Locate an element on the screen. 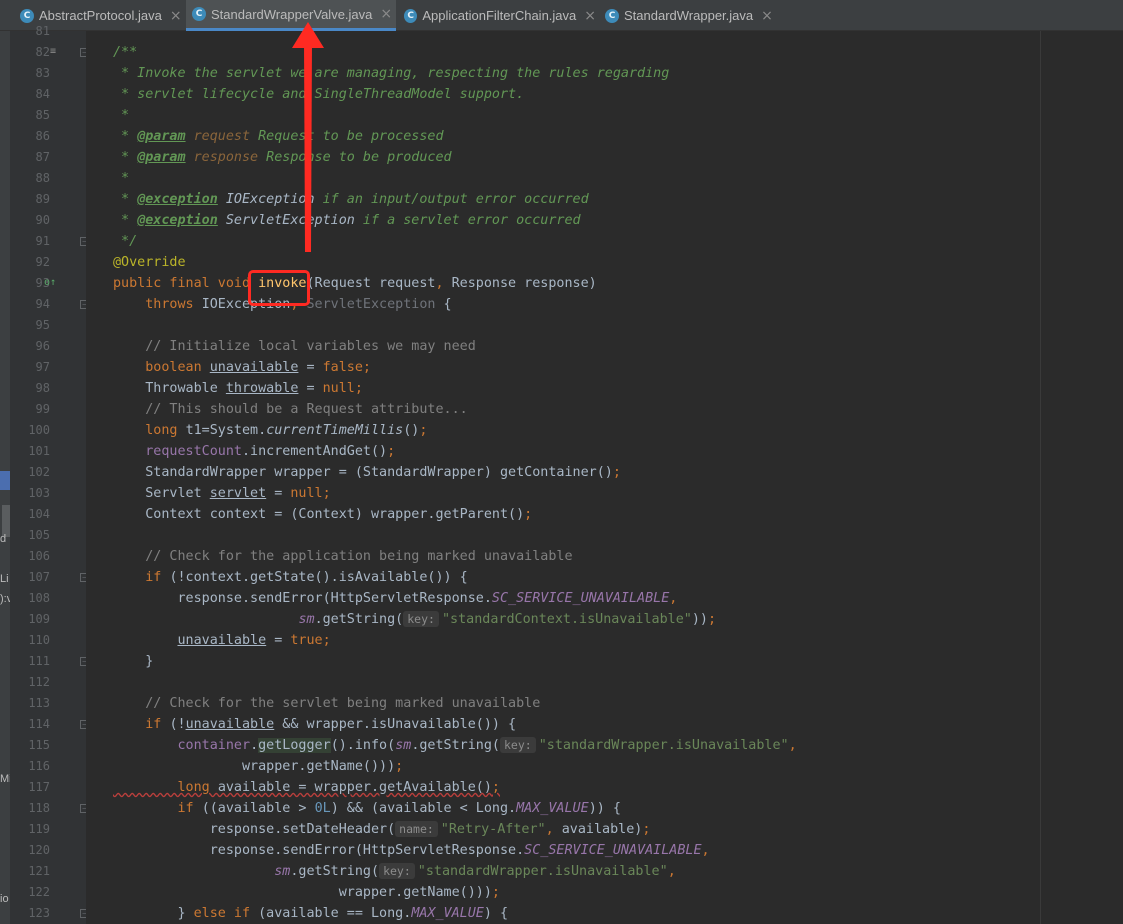 Image resolution: width=1123 pixels, height=924 pixels. doc-render-icon: ≡ is located at coordinates (53, 52).